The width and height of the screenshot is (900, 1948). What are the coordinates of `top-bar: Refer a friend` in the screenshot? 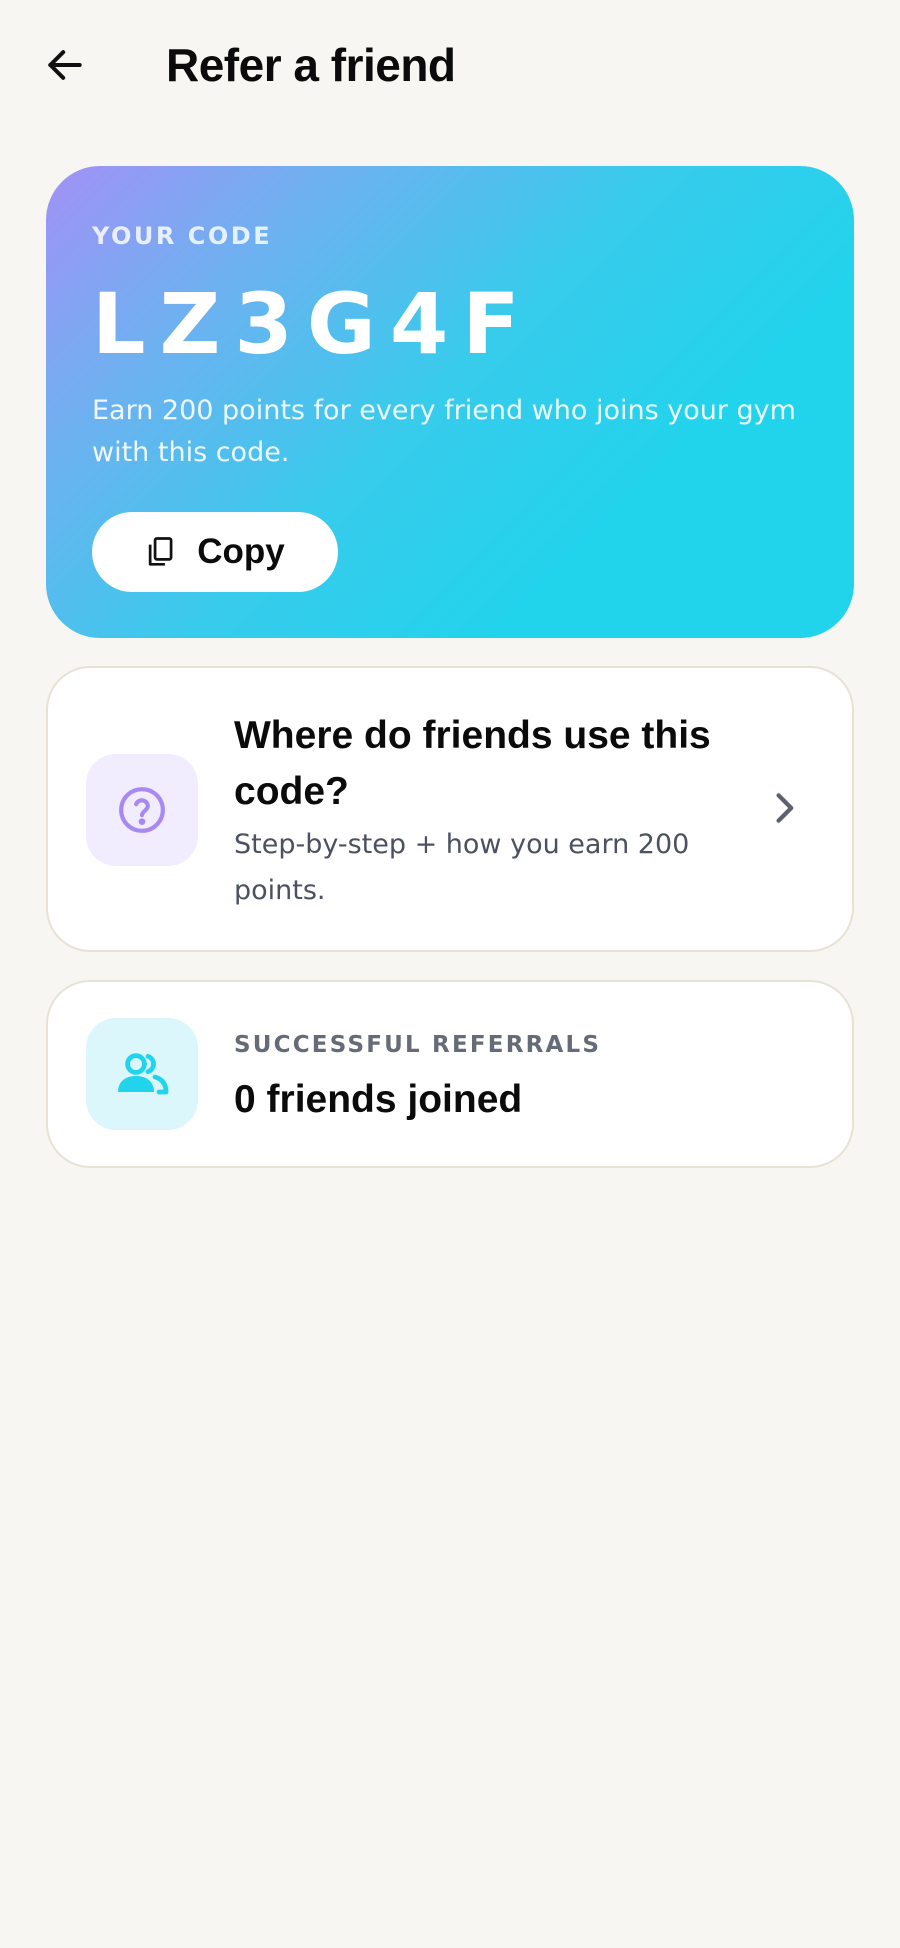 It's located at (450, 65).